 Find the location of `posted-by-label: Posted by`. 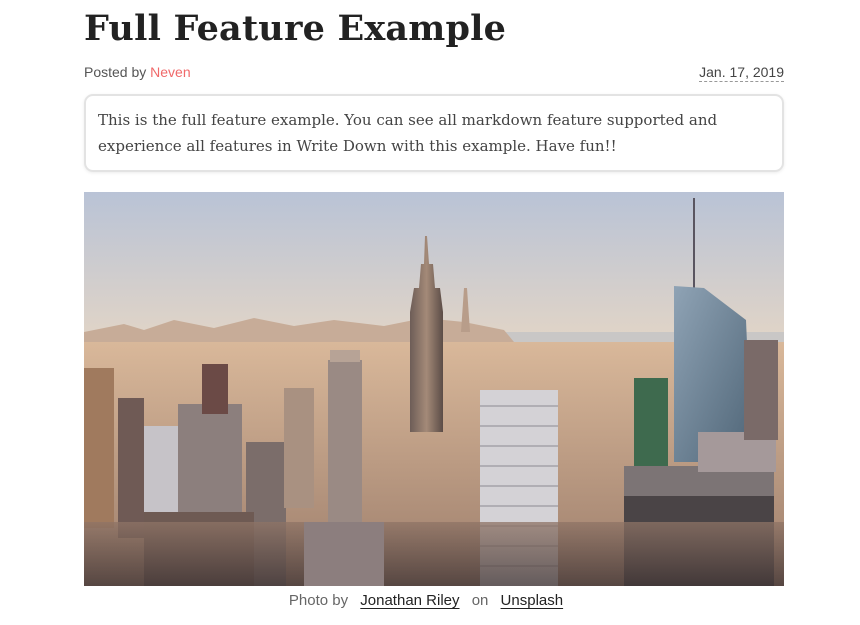

posted-by-label: Posted by is located at coordinates (115, 72).